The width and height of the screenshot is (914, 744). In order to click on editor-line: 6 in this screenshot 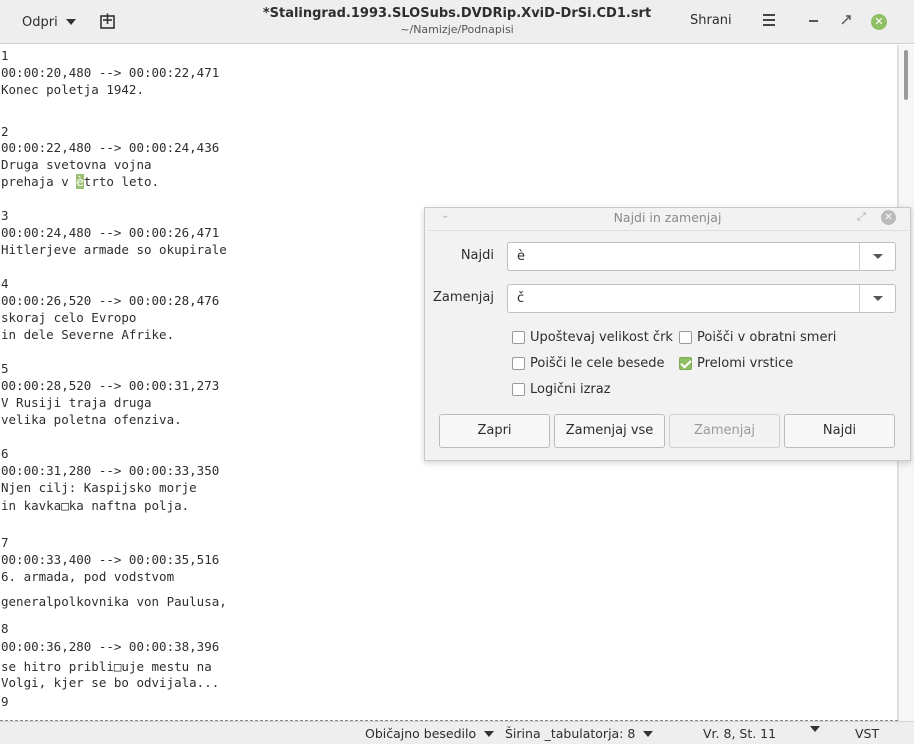, I will do `click(5, 453)`.